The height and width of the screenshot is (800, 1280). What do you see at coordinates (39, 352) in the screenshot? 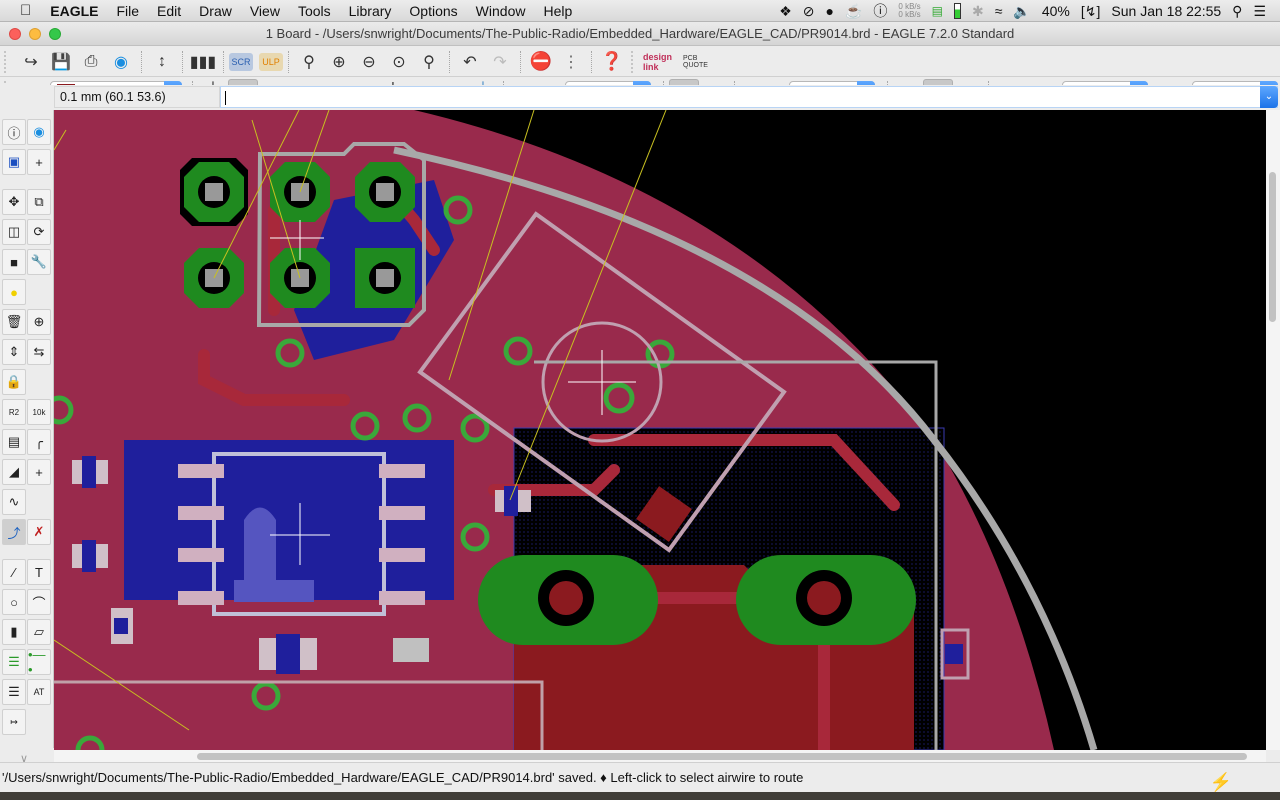
I see `swap-icon: ⇆` at bounding box center [39, 352].